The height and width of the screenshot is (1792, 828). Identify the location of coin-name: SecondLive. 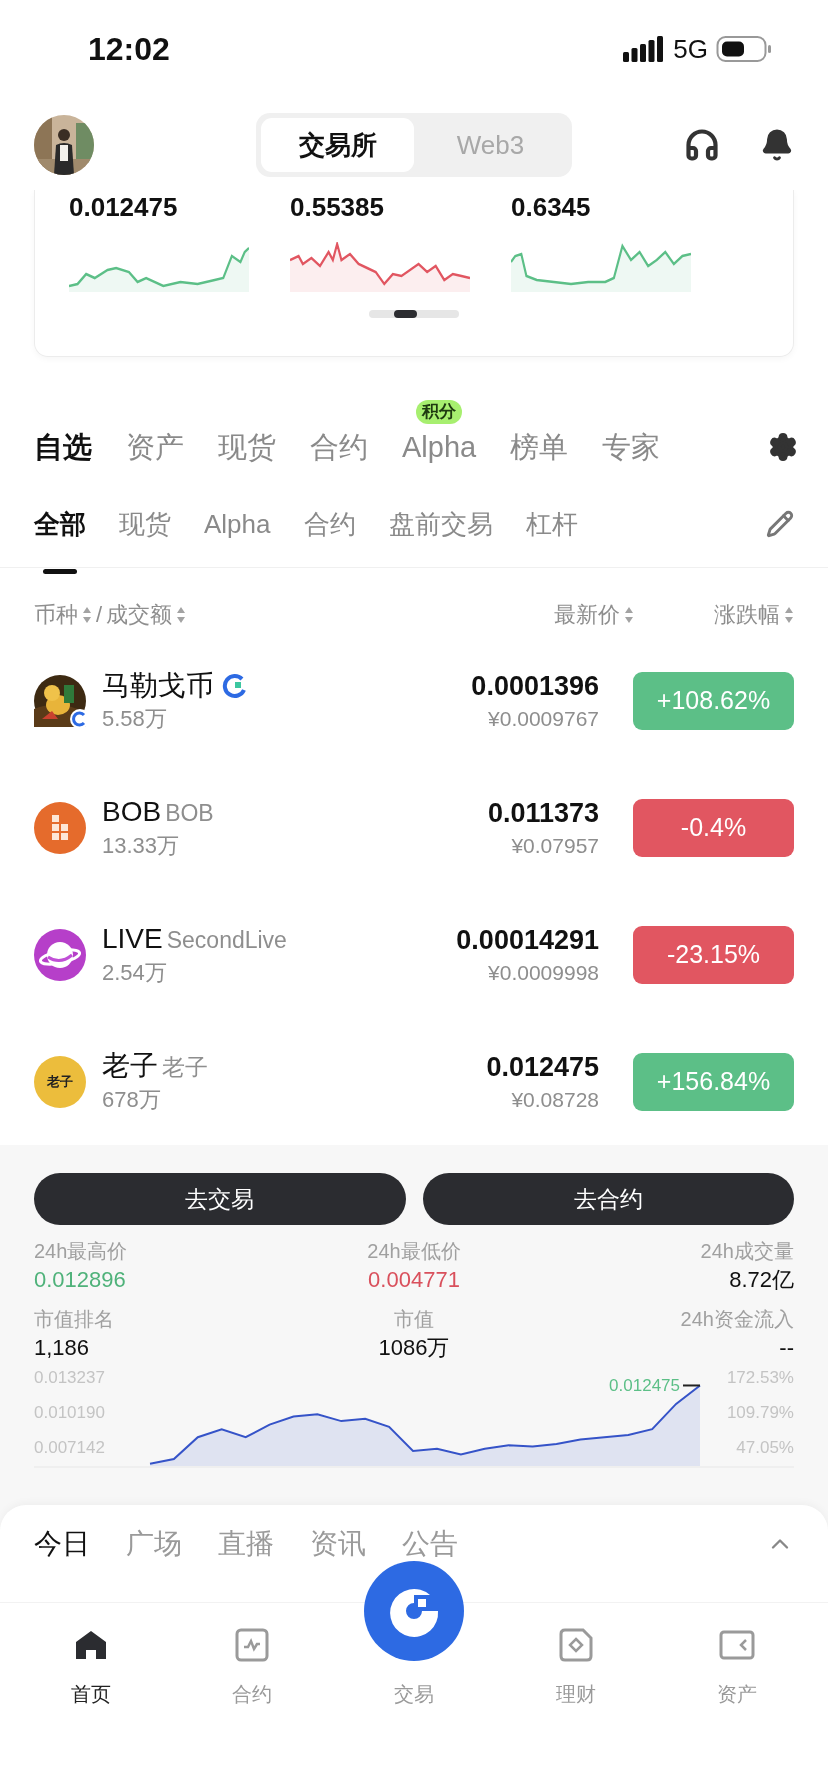
(226, 941).